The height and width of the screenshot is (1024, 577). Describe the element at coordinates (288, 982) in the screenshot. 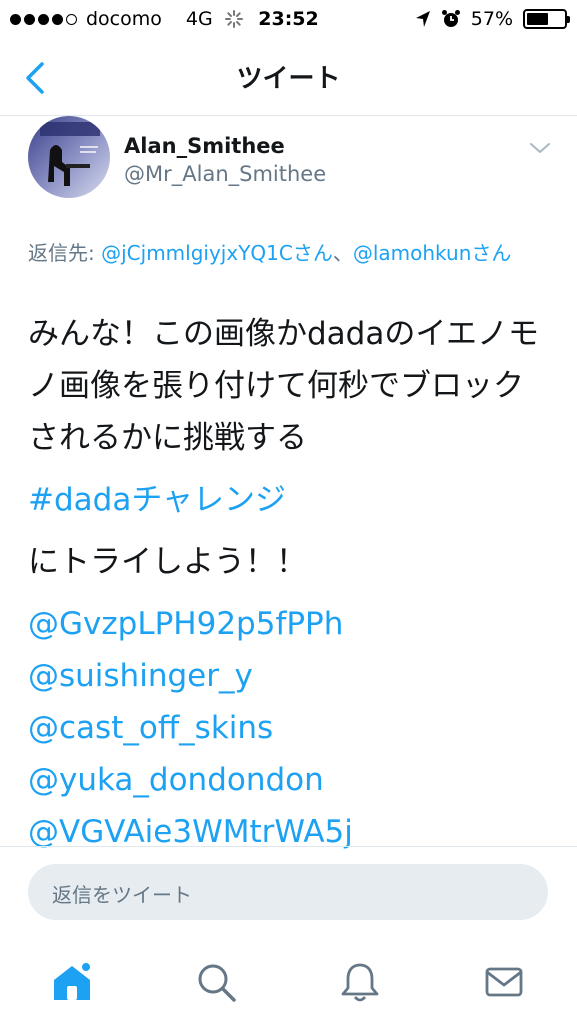

I see `tab-bar` at that location.